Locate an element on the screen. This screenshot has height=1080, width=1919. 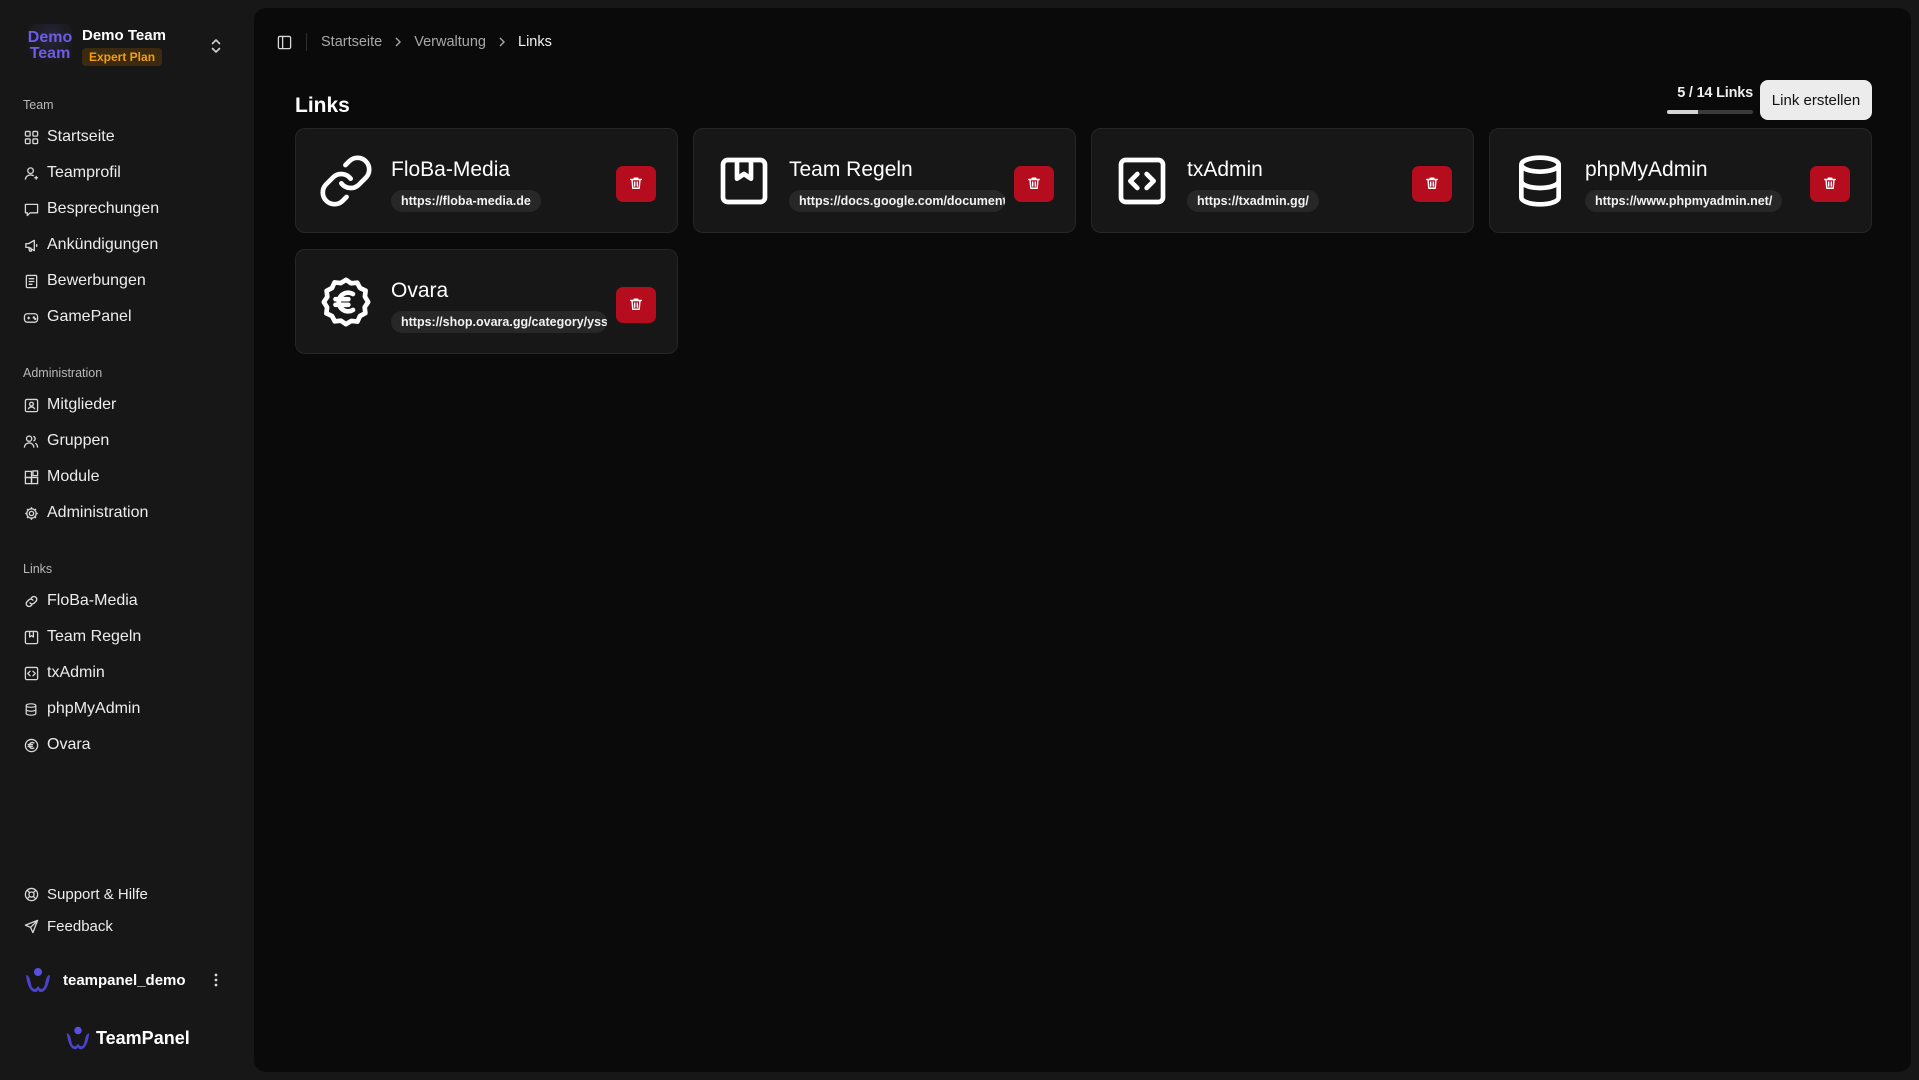
sidebar-item-label: Feedback is located at coordinates (80, 926).